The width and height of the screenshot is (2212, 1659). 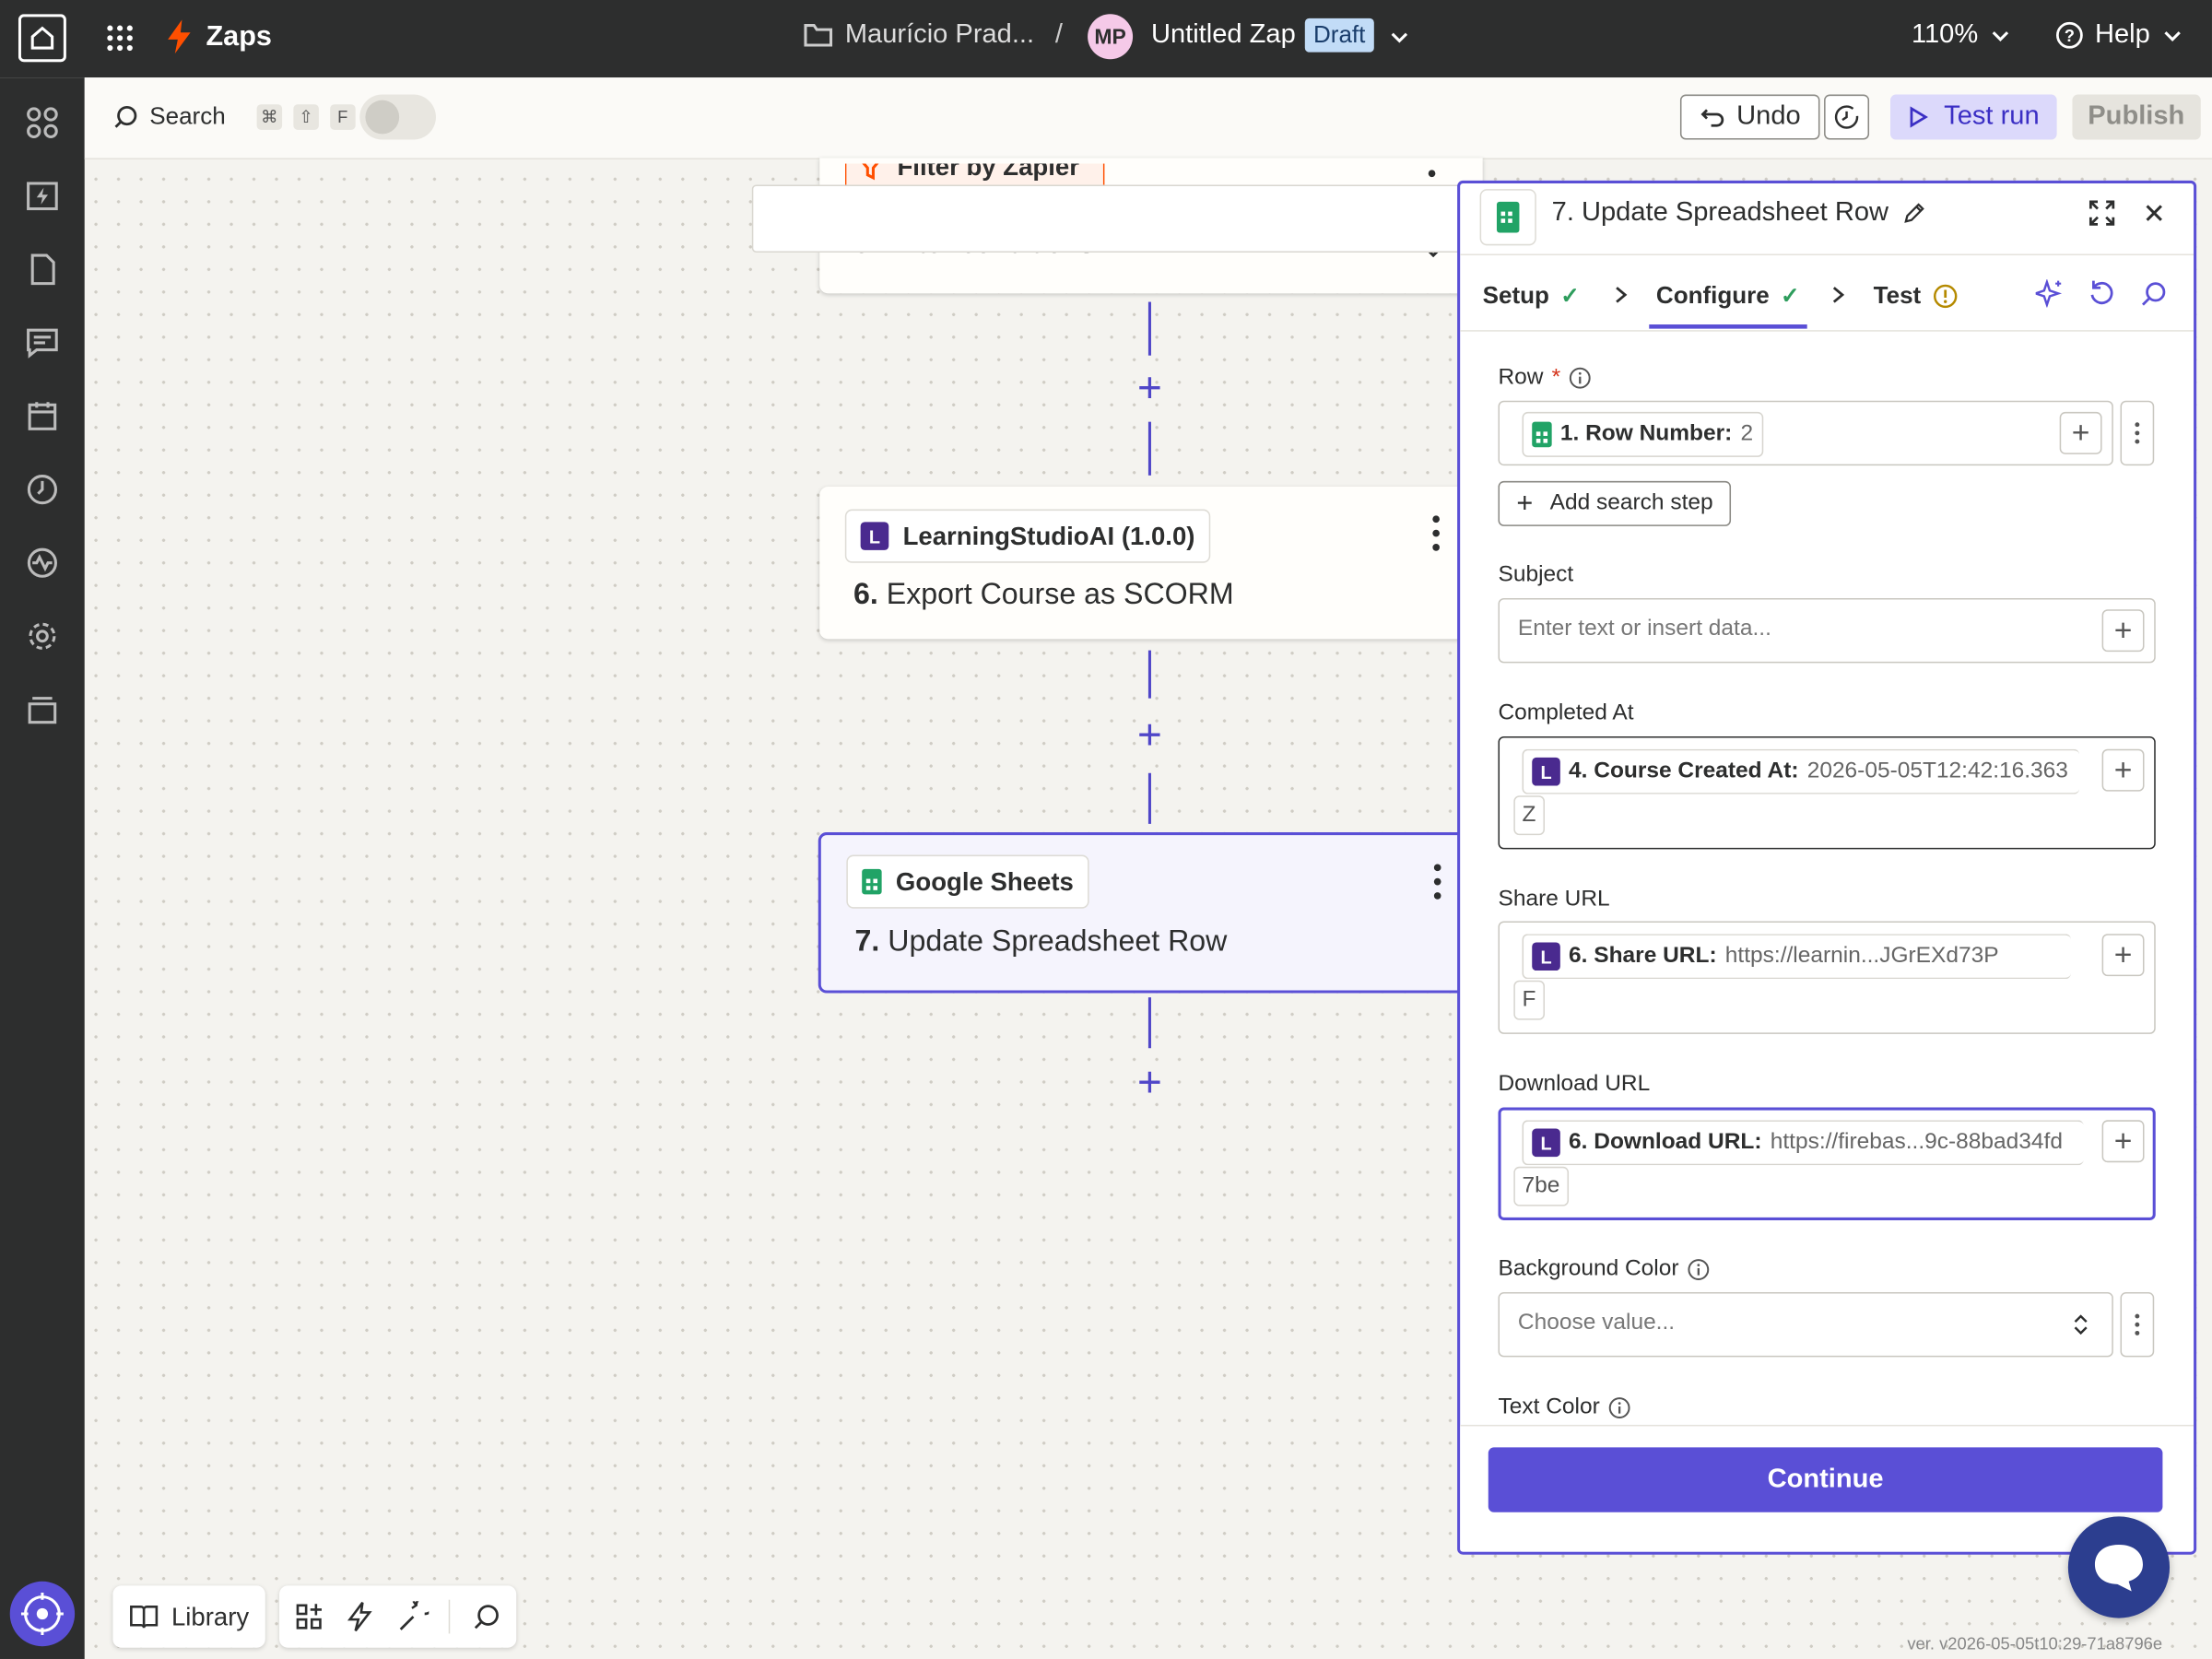 I want to click on step-title: 6. Export Course as SCORM, so click(x=1043, y=596).